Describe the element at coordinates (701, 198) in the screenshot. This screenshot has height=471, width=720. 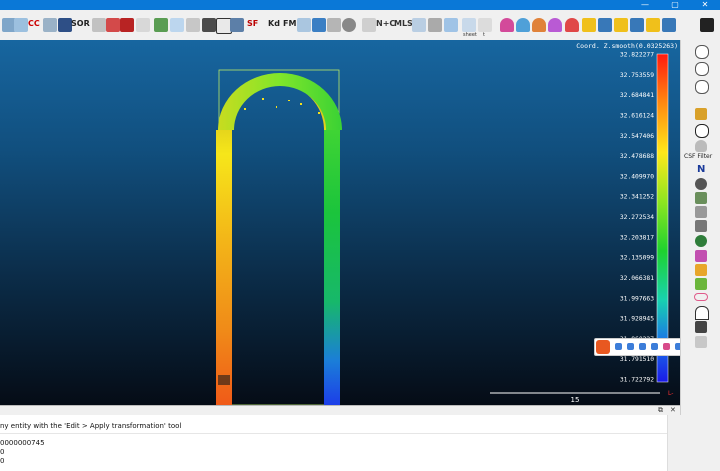
I see `terrain-icon` at that location.